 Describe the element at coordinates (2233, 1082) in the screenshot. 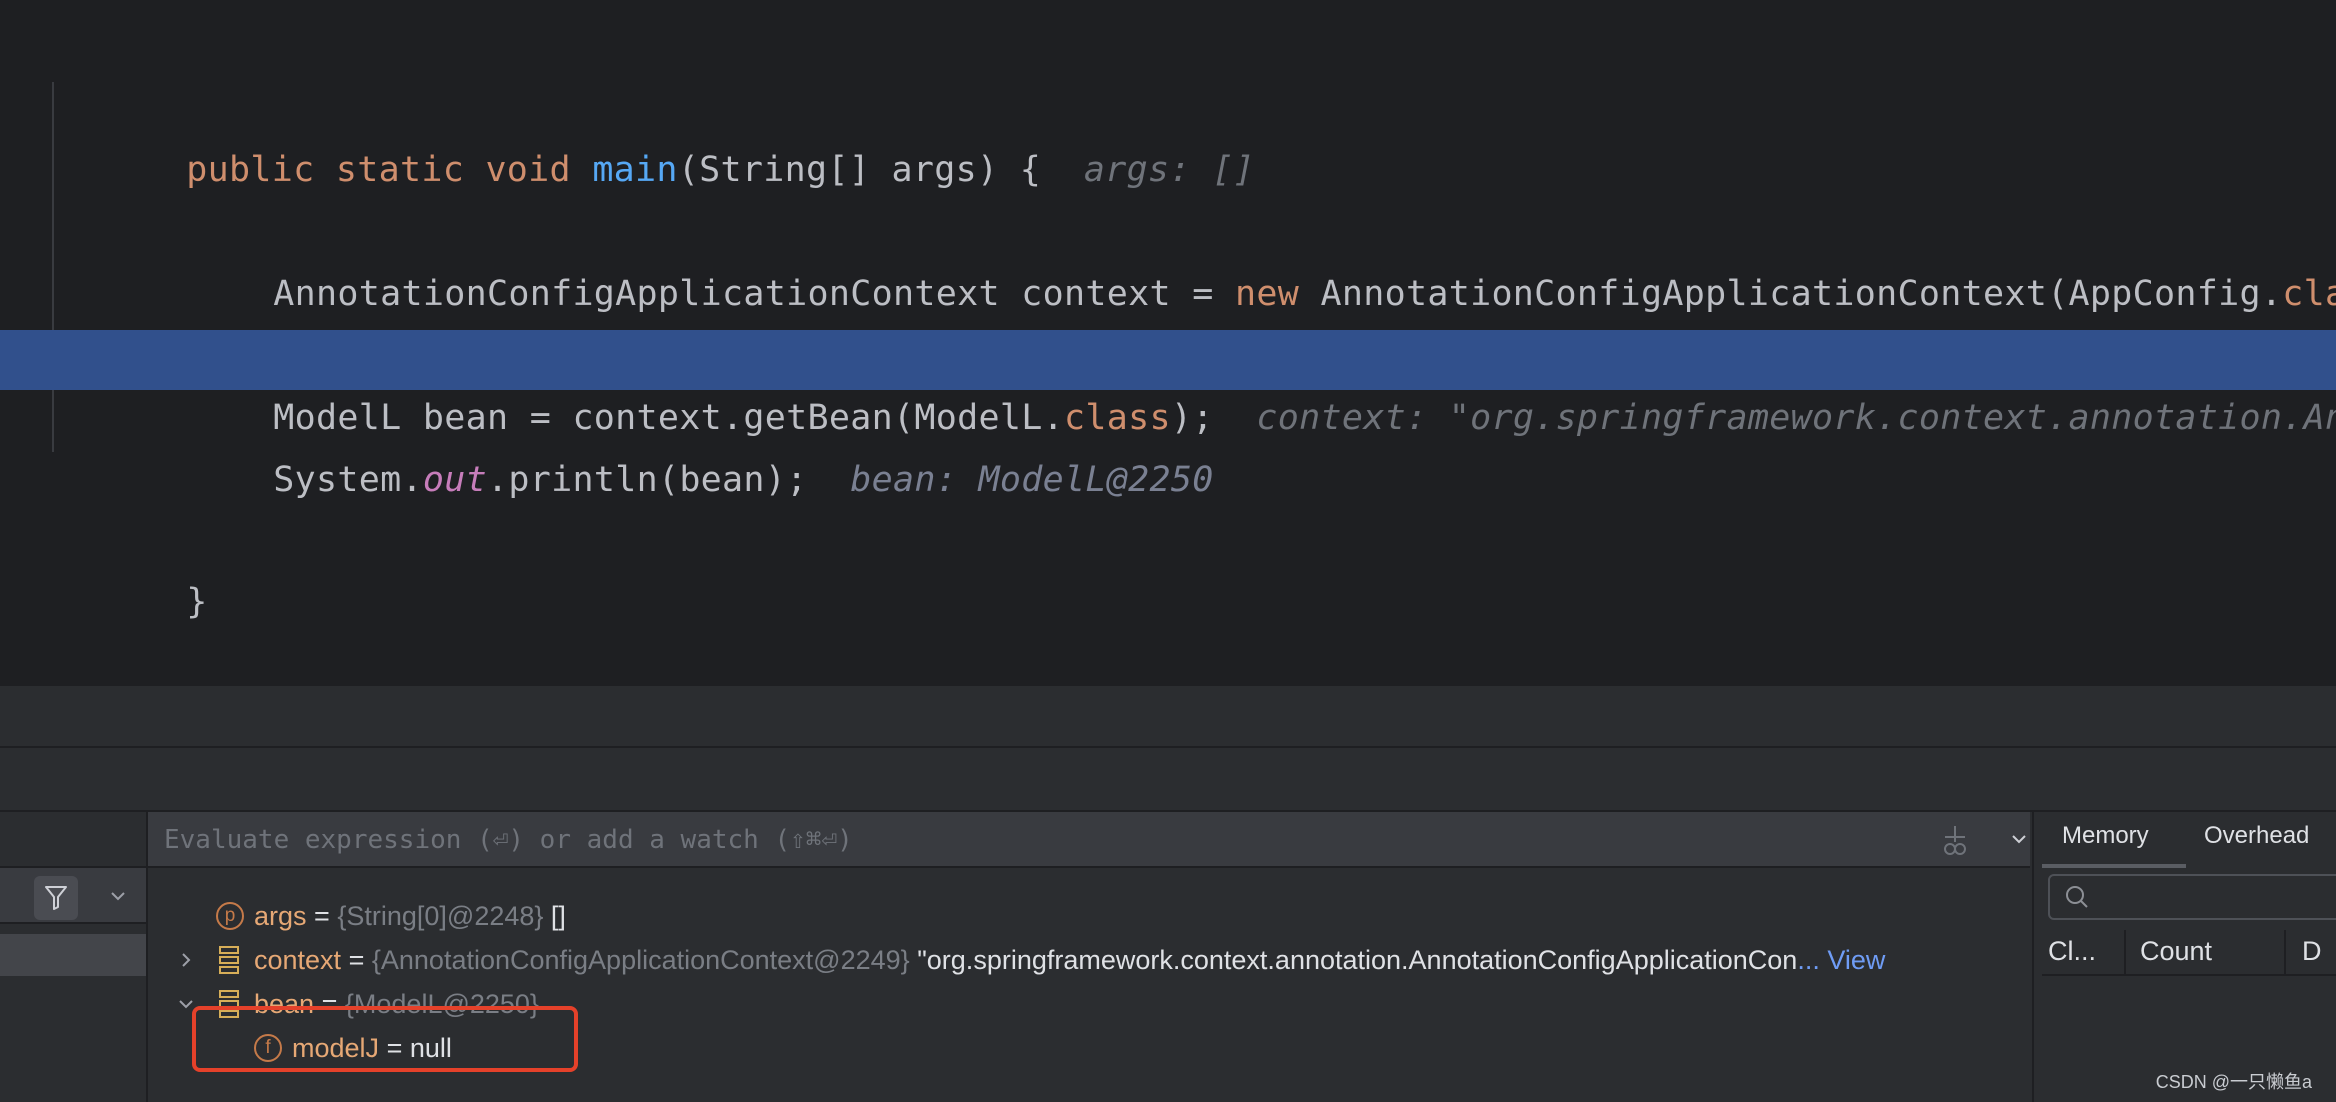

I see `watermark: CSDN @一只懒鱼a` at that location.